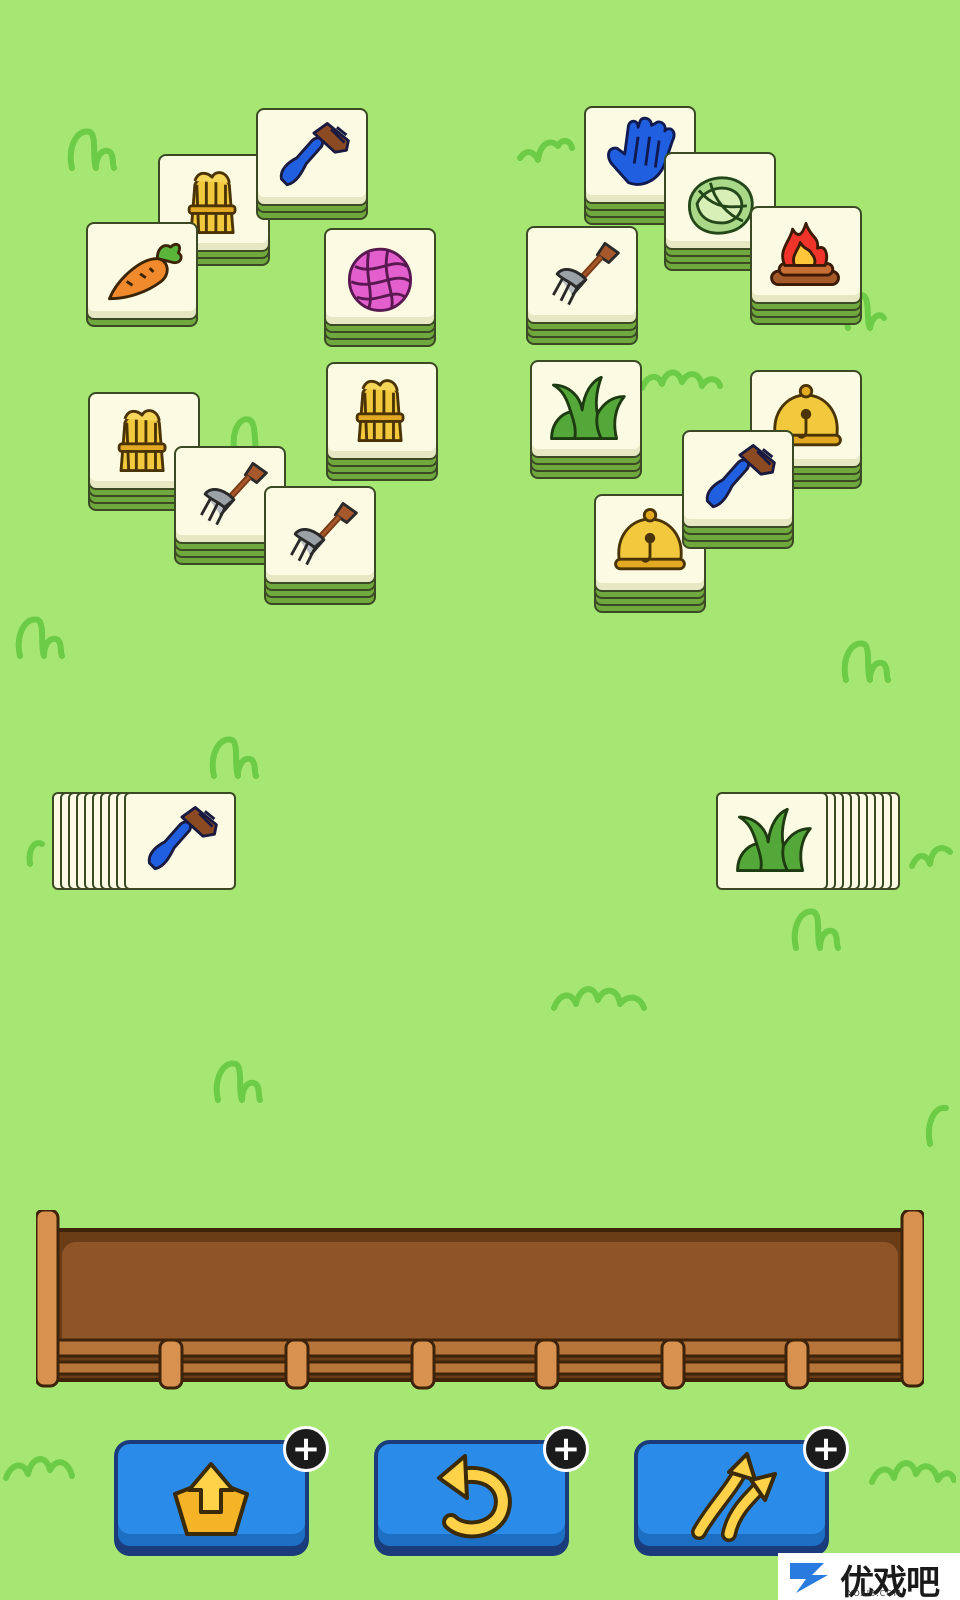 The image size is (960, 1600). Describe the element at coordinates (805, 254) in the screenshot. I see `campfire-icon` at that location.